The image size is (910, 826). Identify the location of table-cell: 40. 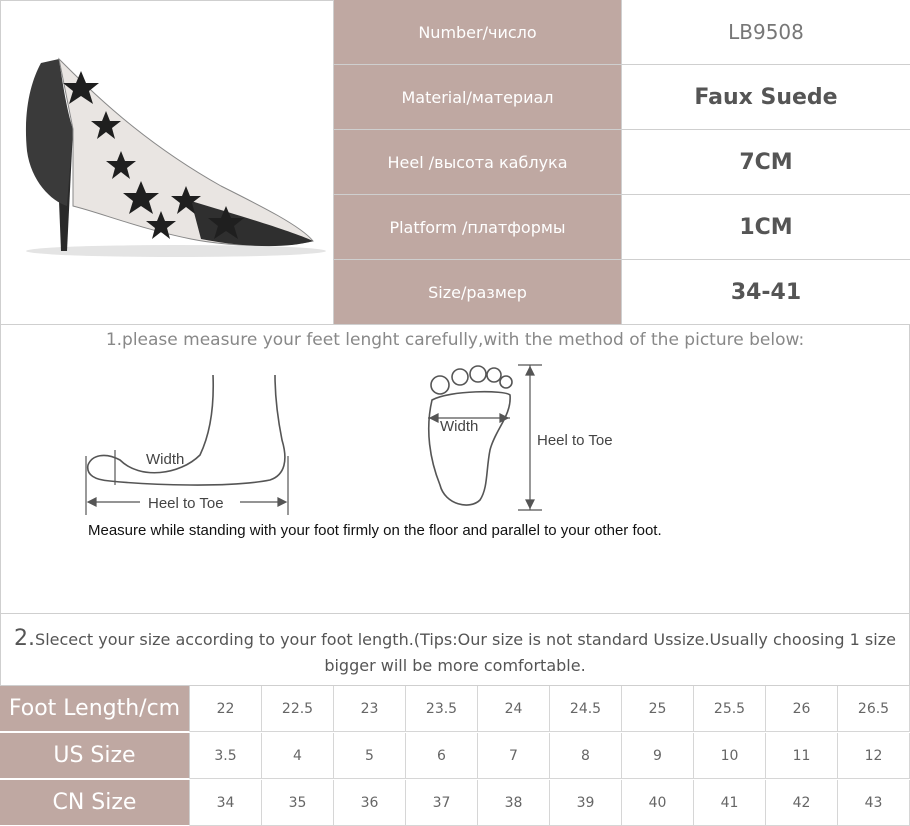
(658, 803).